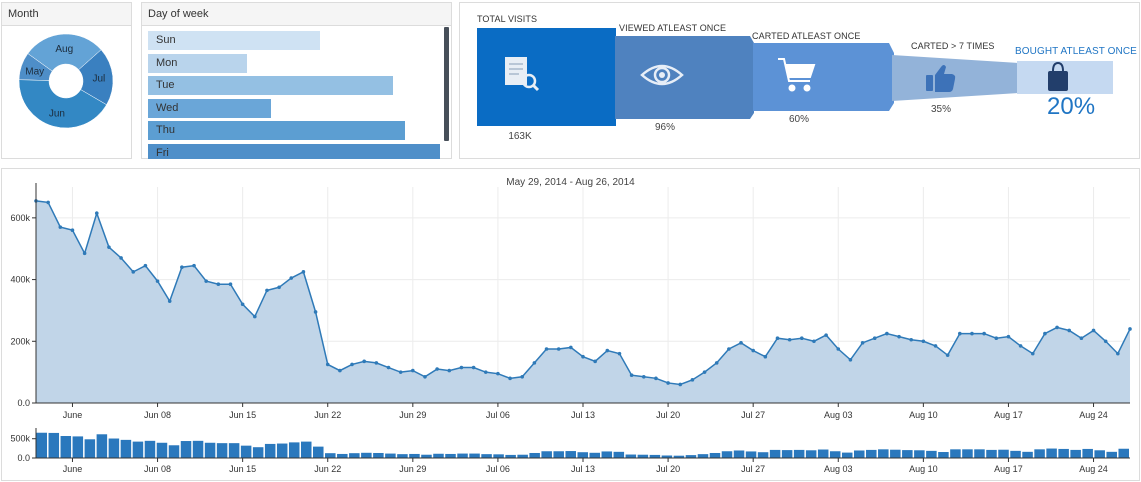 This screenshot has height=482, width=1141. I want to click on dow-row-wed: Wed, so click(295, 108).